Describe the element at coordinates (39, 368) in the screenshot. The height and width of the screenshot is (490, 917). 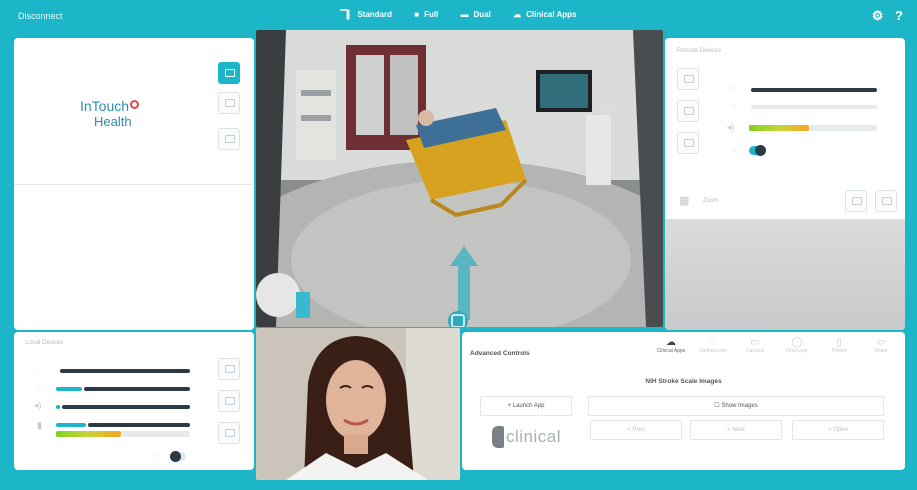
I see `camera-small-icon: ◌` at that location.